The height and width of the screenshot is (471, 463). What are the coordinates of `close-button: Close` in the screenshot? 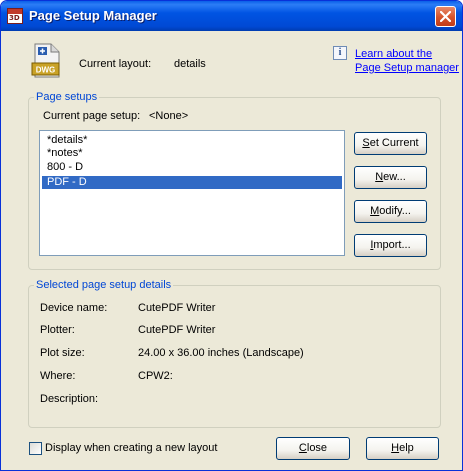 It's located at (313, 448).